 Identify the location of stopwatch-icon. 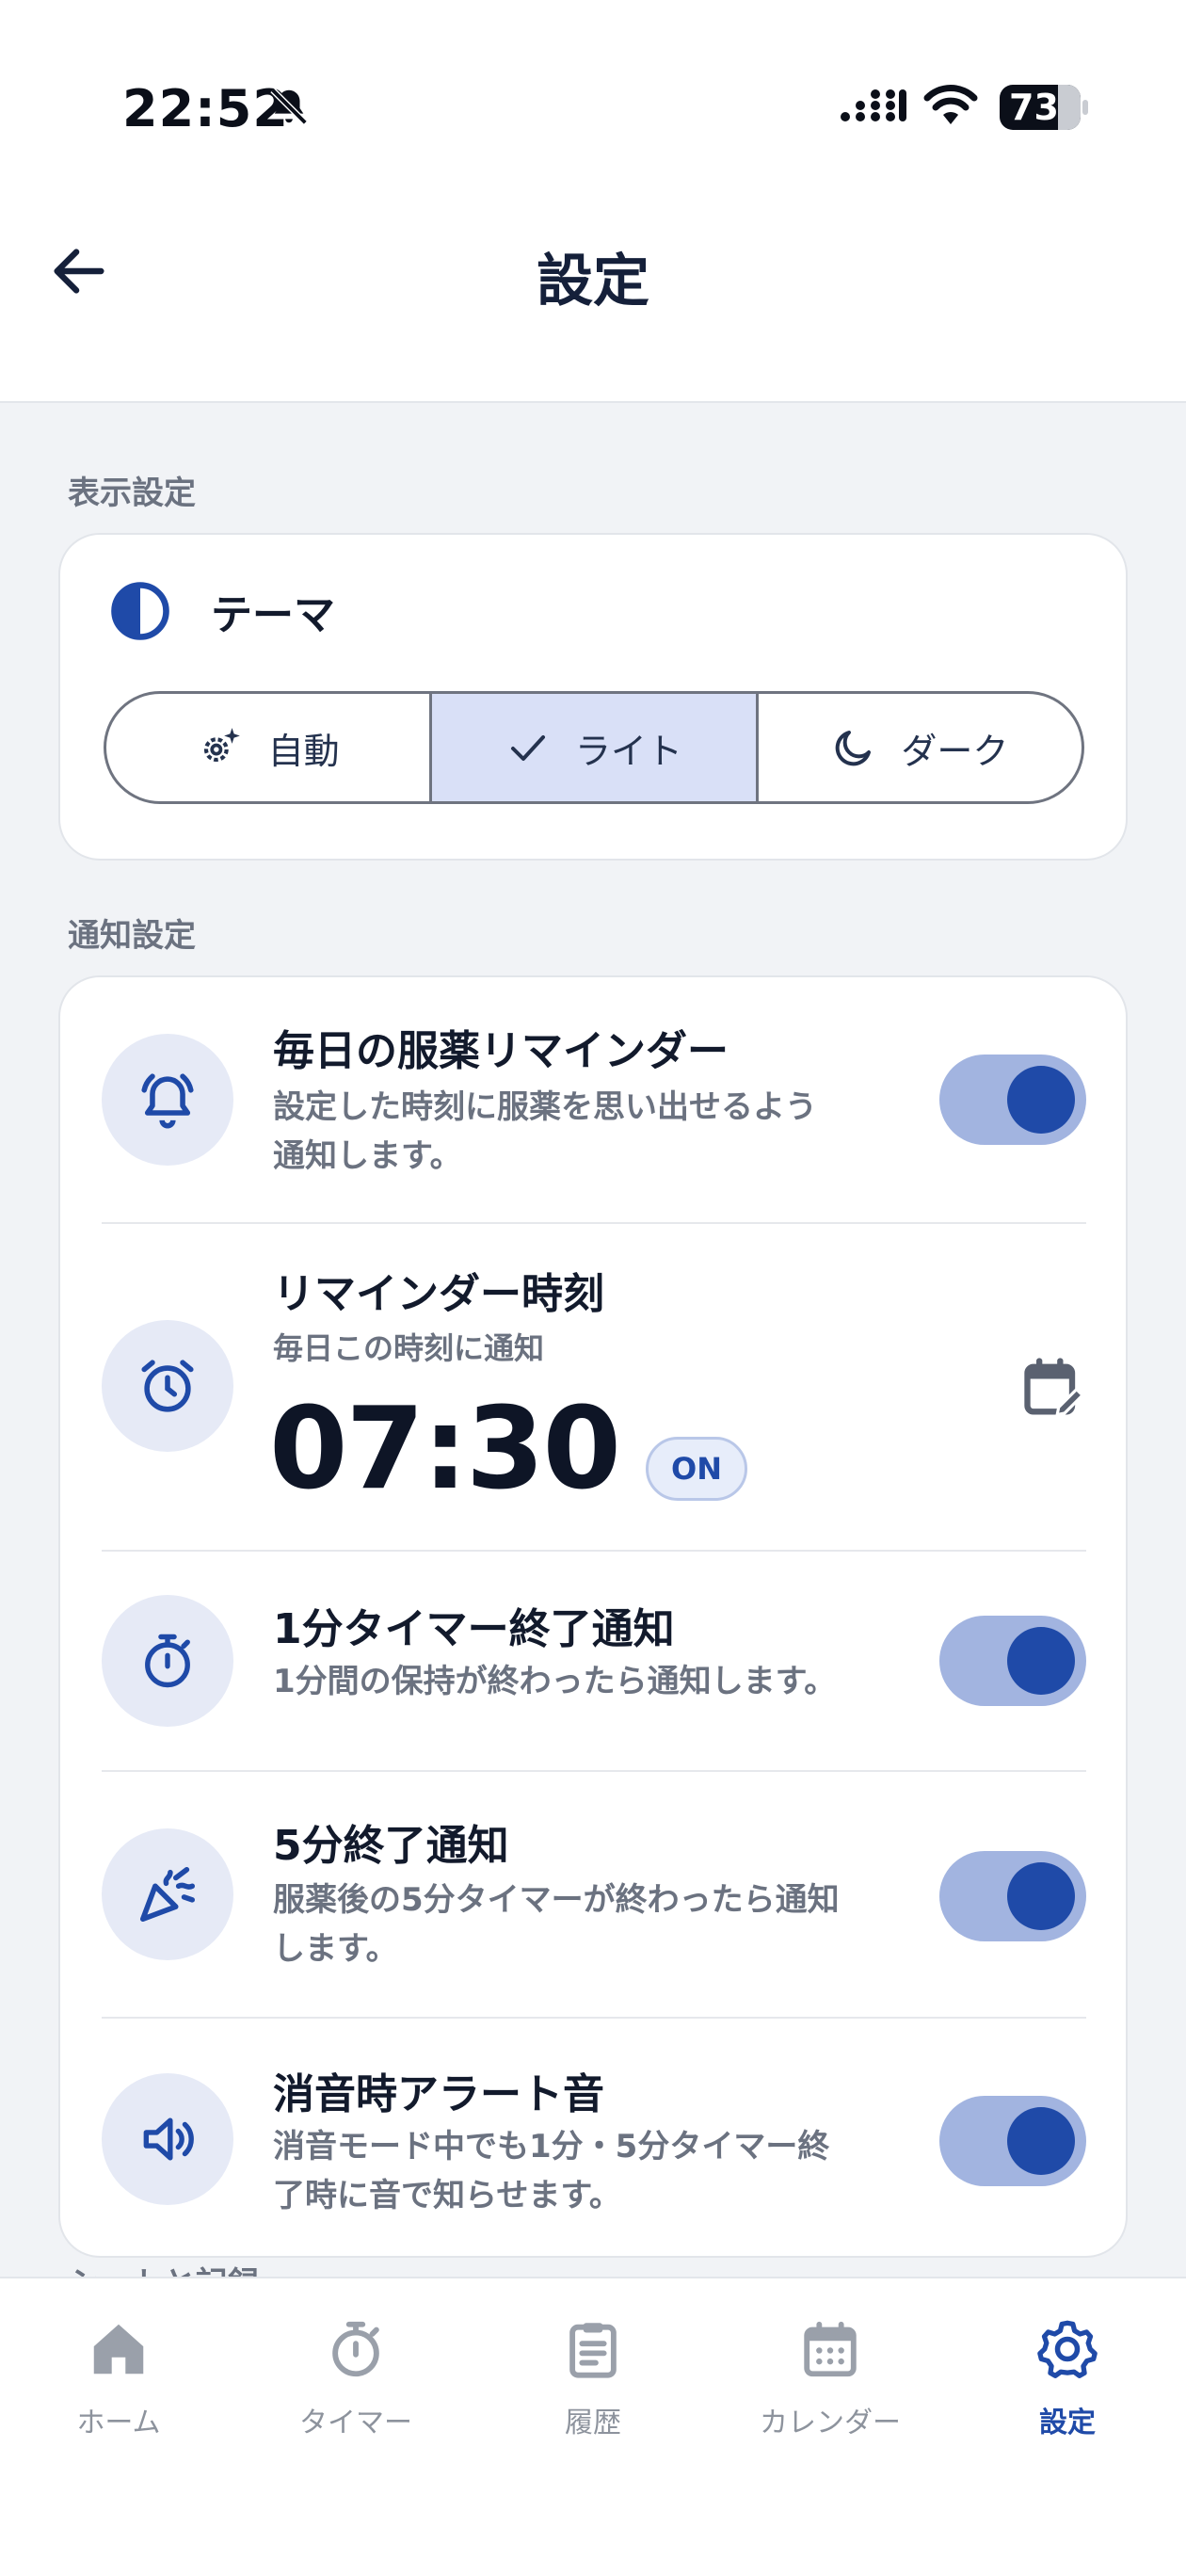
(167, 1661).